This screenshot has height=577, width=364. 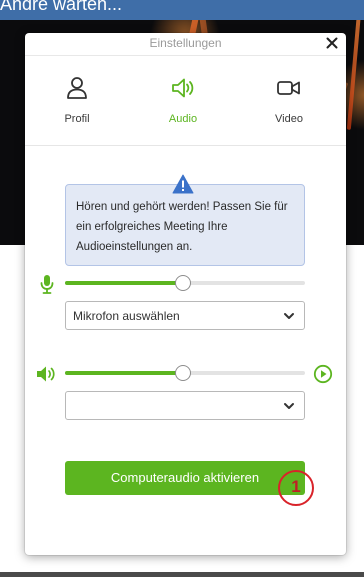 What do you see at coordinates (47, 284) in the screenshot?
I see `microphone-icon` at bounding box center [47, 284].